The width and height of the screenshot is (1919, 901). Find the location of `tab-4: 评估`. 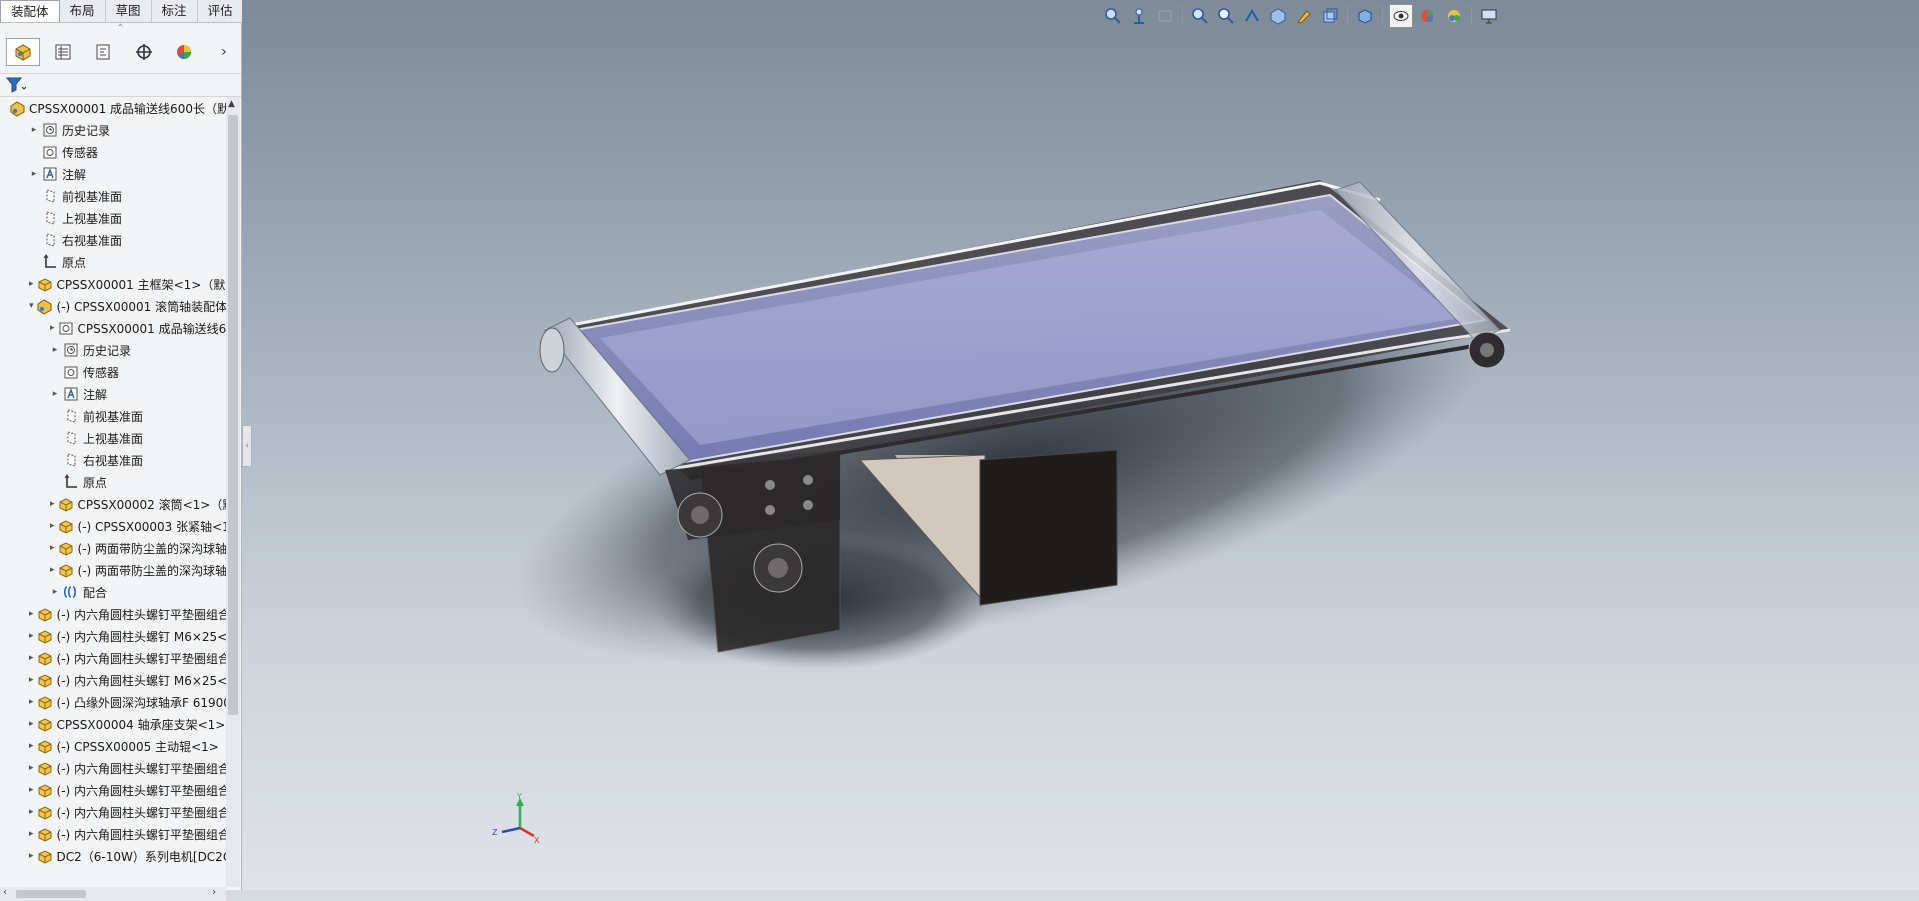

tab-4: 评估 is located at coordinates (221, 11).